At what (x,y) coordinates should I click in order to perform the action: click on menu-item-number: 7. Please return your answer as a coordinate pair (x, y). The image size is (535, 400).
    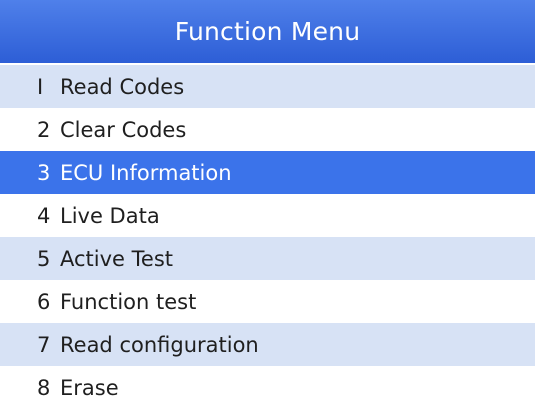
    Looking at the image, I should click on (44, 344).